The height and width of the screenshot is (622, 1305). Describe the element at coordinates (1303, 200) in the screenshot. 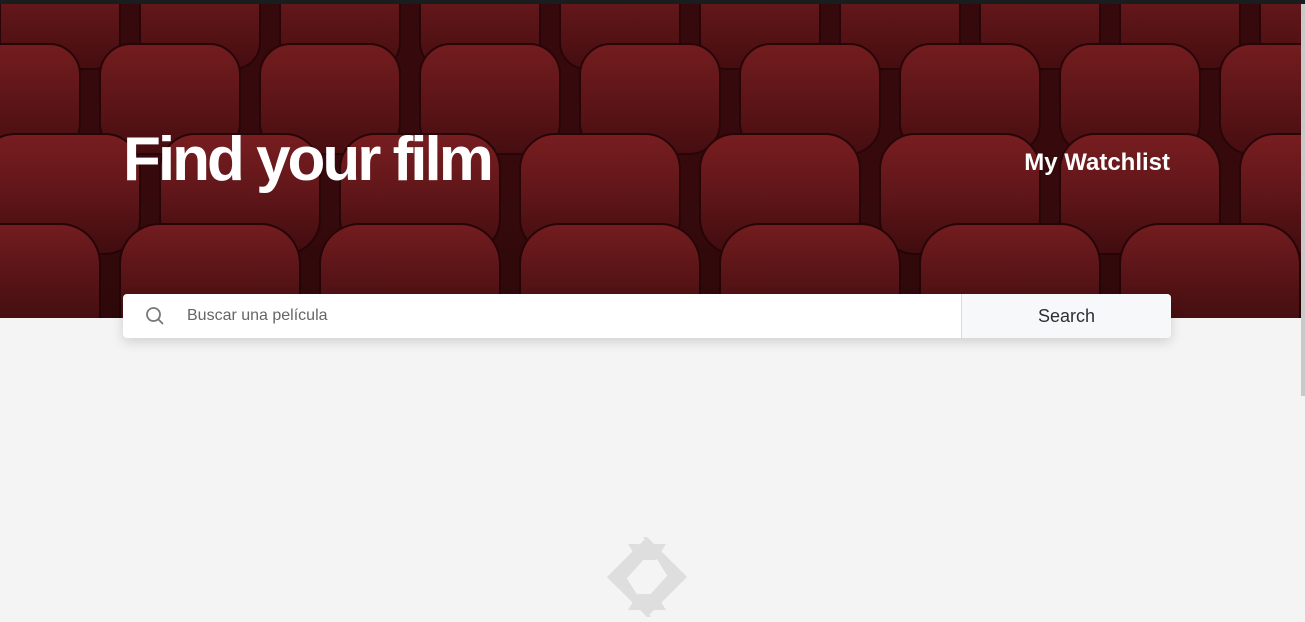

I see `scrollbar` at that location.